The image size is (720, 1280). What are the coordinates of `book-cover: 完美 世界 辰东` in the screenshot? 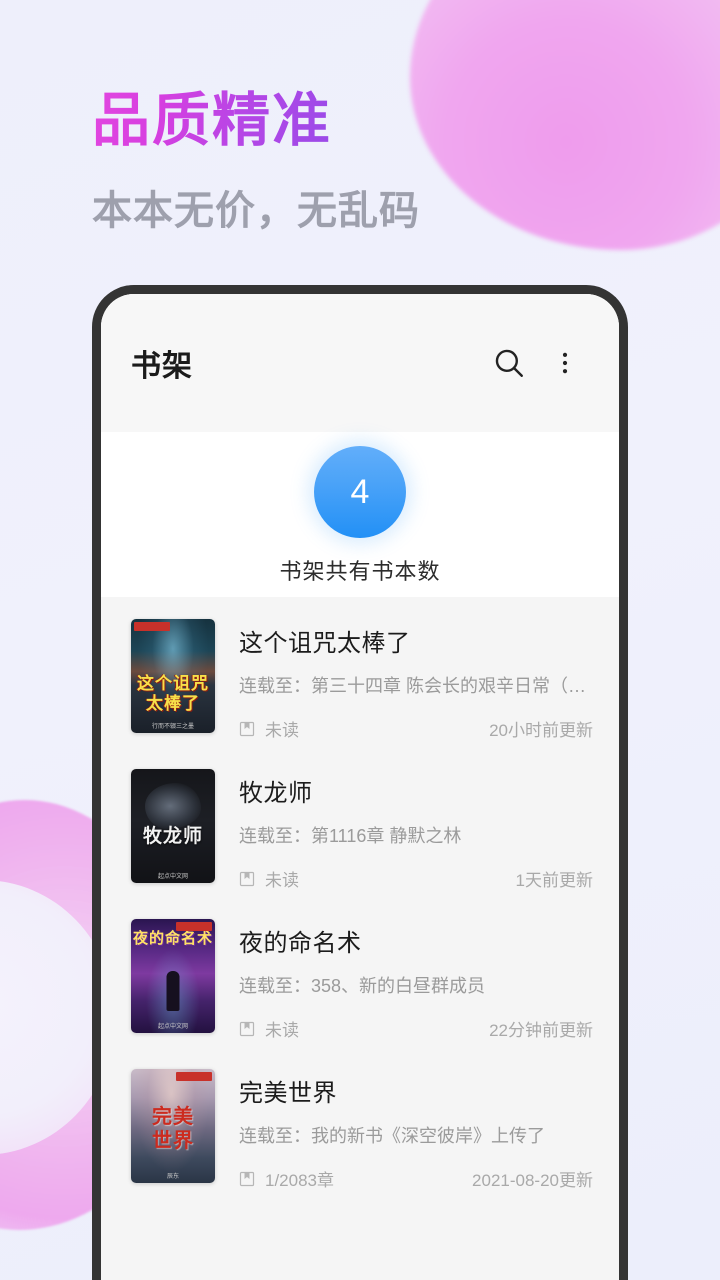 It's located at (173, 1126).